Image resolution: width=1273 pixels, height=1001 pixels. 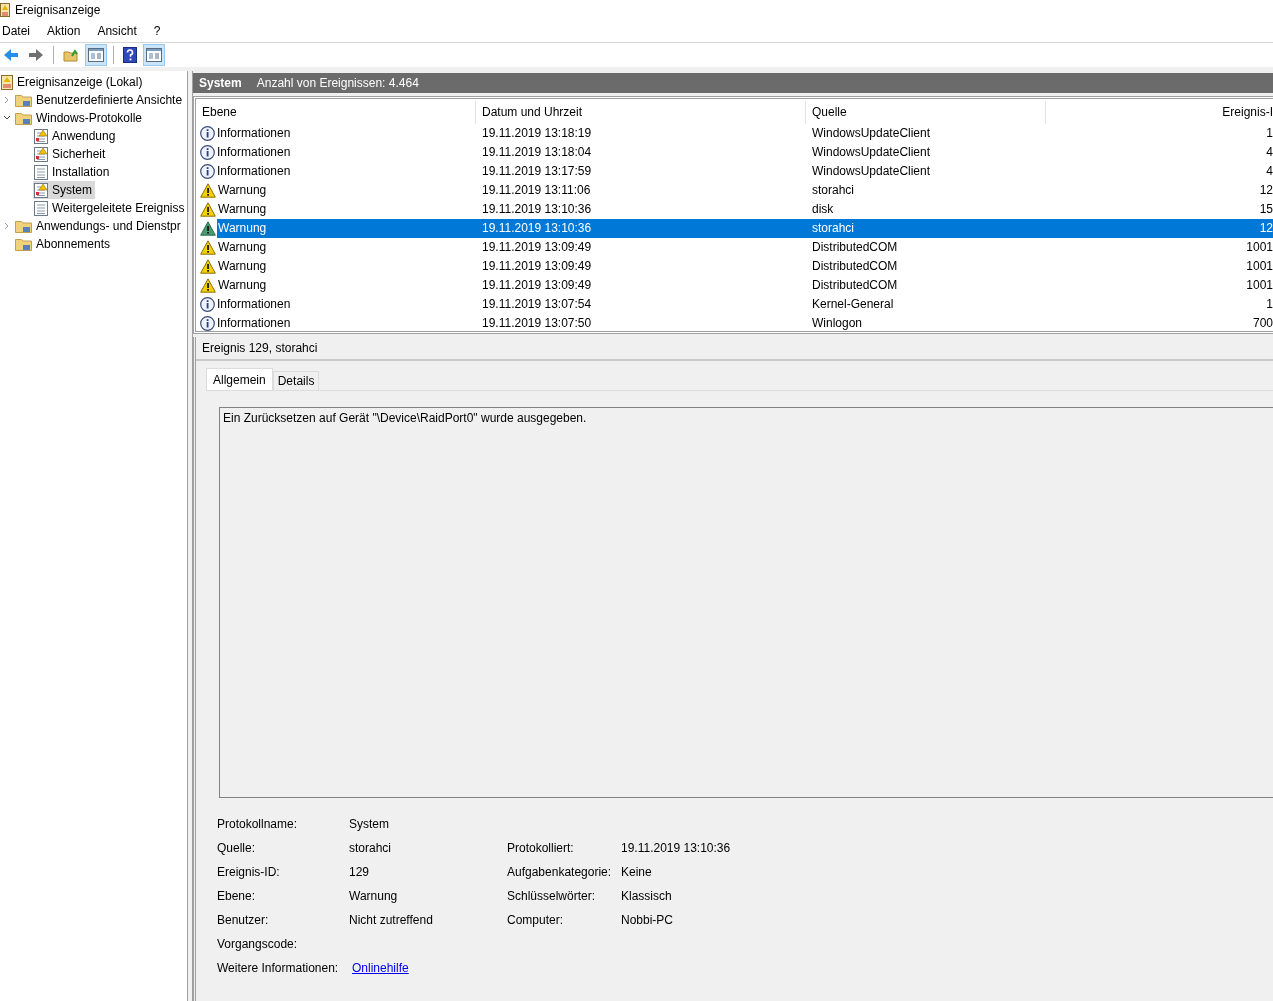 I want to click on field-label: Weitere Informationen:, so click(x=278, y=968).